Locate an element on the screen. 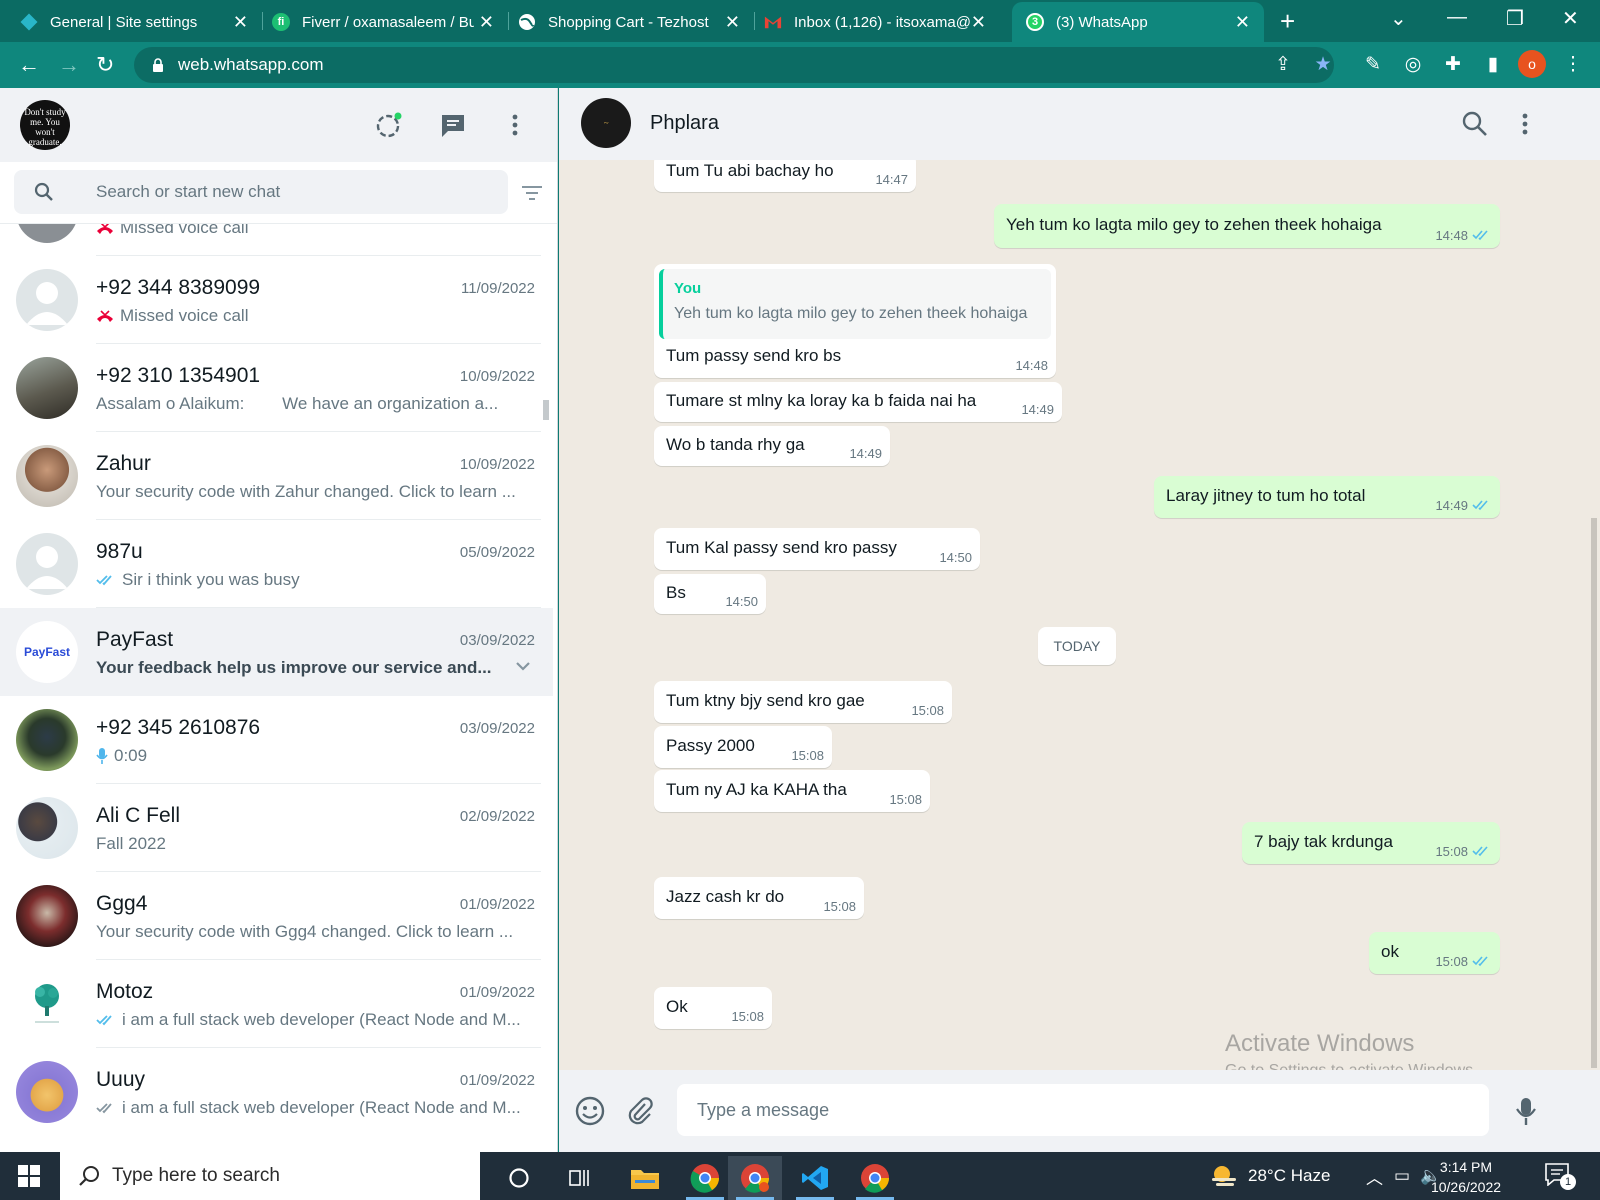 The height and width of the screenshot is (1200, 1600). my-avatar-text: Don't study me. You won't graduate. is located at coordinates (45, 127).